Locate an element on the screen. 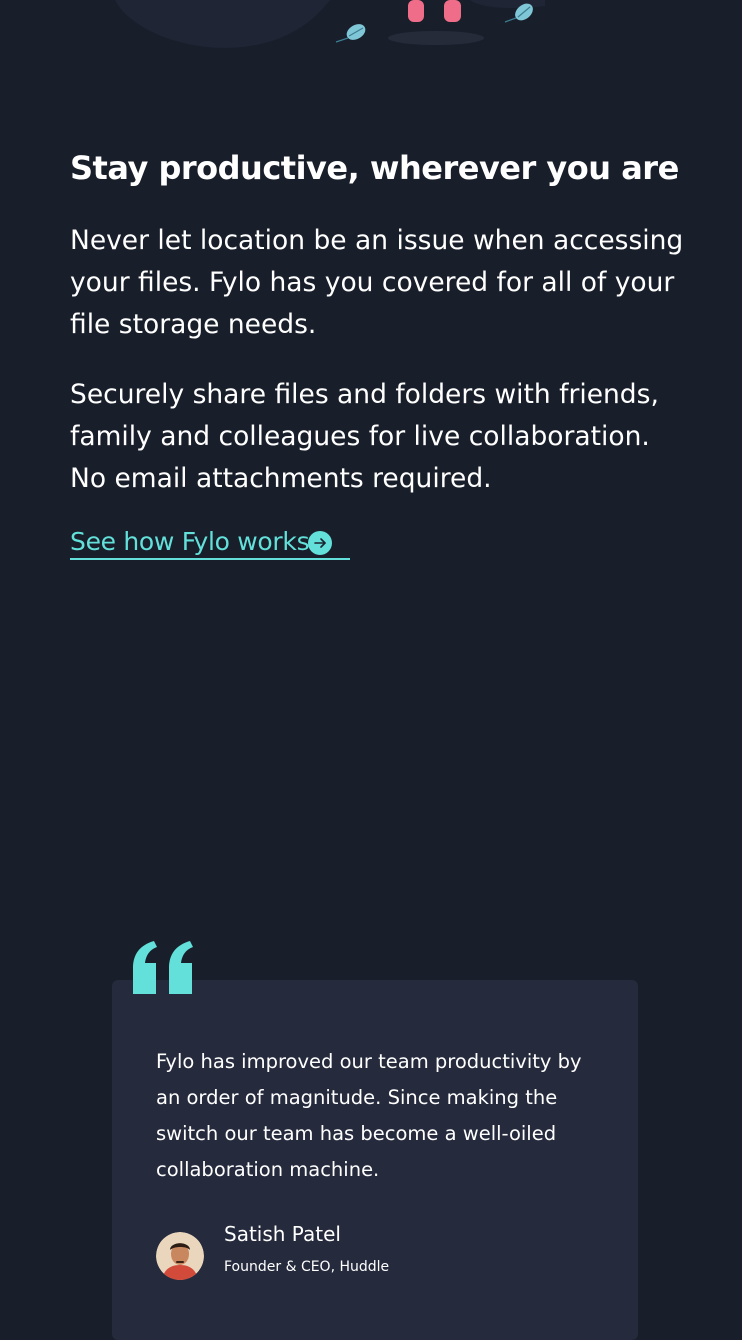 This screenshot has height=1340, width=742. avatar is located at coordinates (180, 1256).